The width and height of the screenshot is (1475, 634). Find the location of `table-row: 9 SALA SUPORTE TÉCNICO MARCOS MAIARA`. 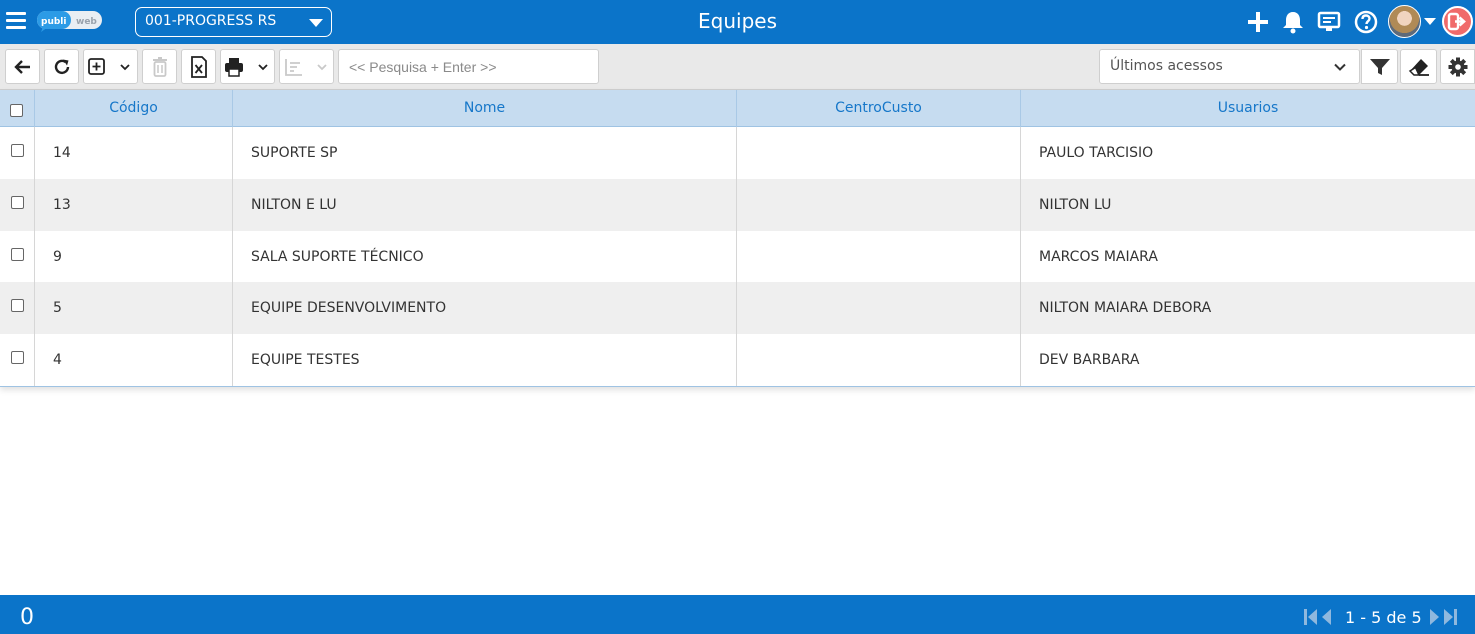

table-row: 9 SALA SUPORTE TÉCNICO MARCOS MAIARA is located at coordinates (737, 257).